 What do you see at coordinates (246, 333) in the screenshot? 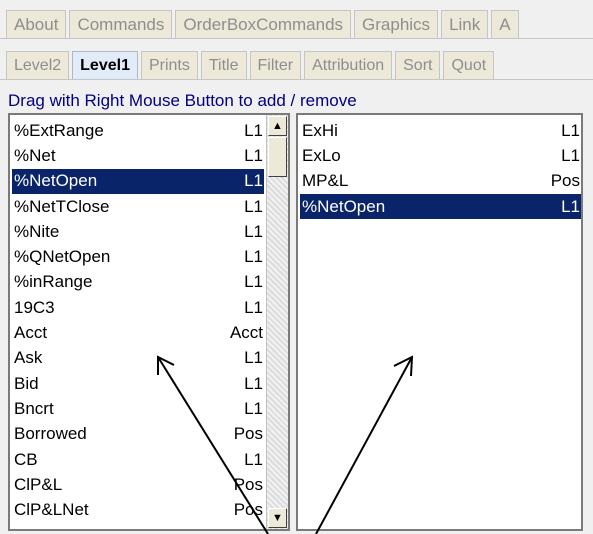
I see `list-item-level: Acct` at bounding box center [246, 333].